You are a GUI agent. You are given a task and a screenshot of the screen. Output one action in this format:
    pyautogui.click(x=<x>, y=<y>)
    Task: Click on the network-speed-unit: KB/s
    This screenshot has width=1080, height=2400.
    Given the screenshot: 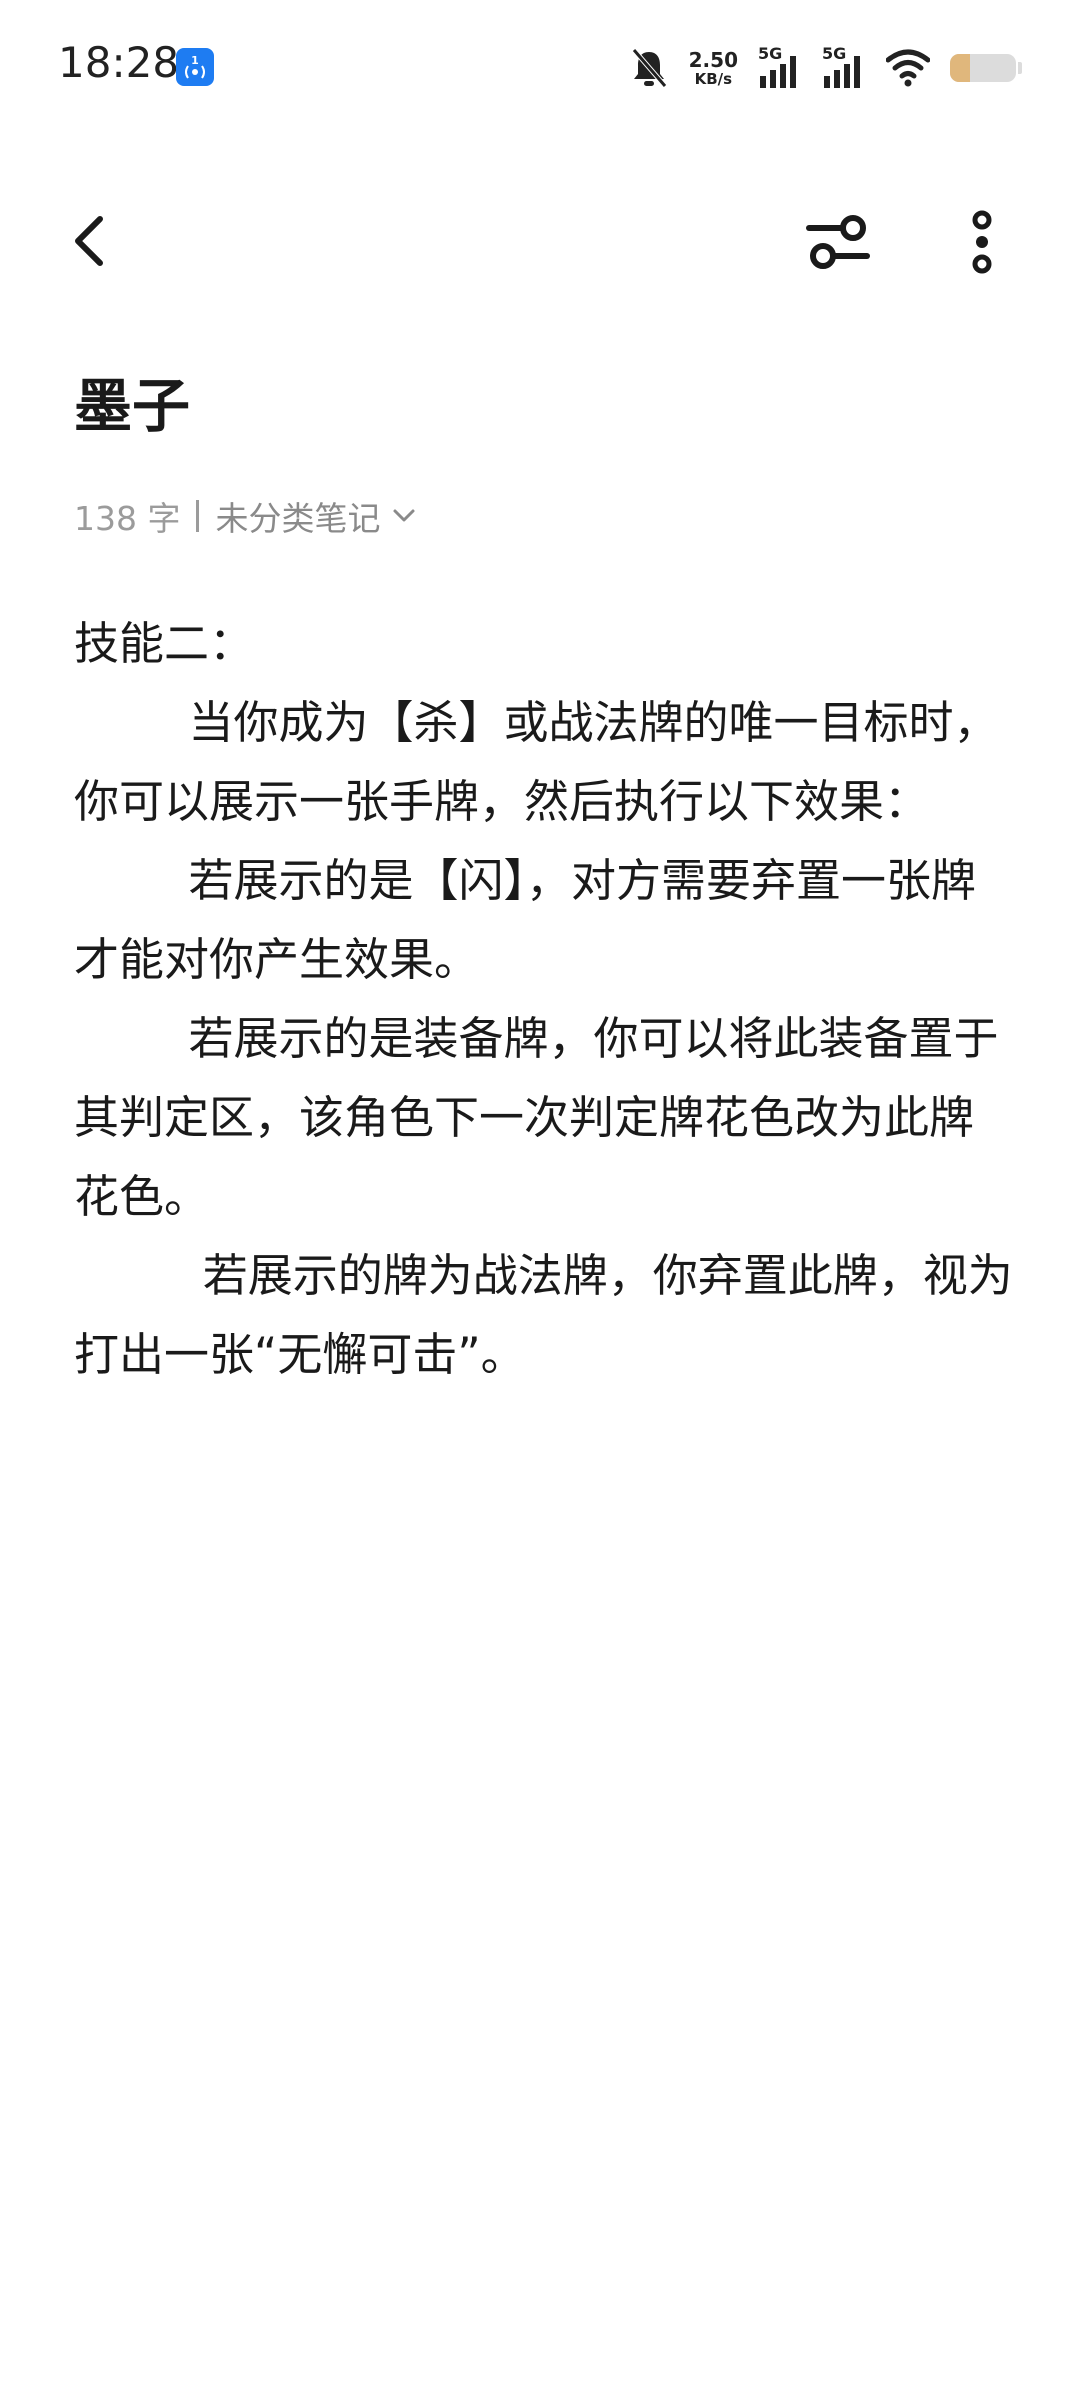 What is the action you would take?
    pyautogui.click(x=713, y=78)
    